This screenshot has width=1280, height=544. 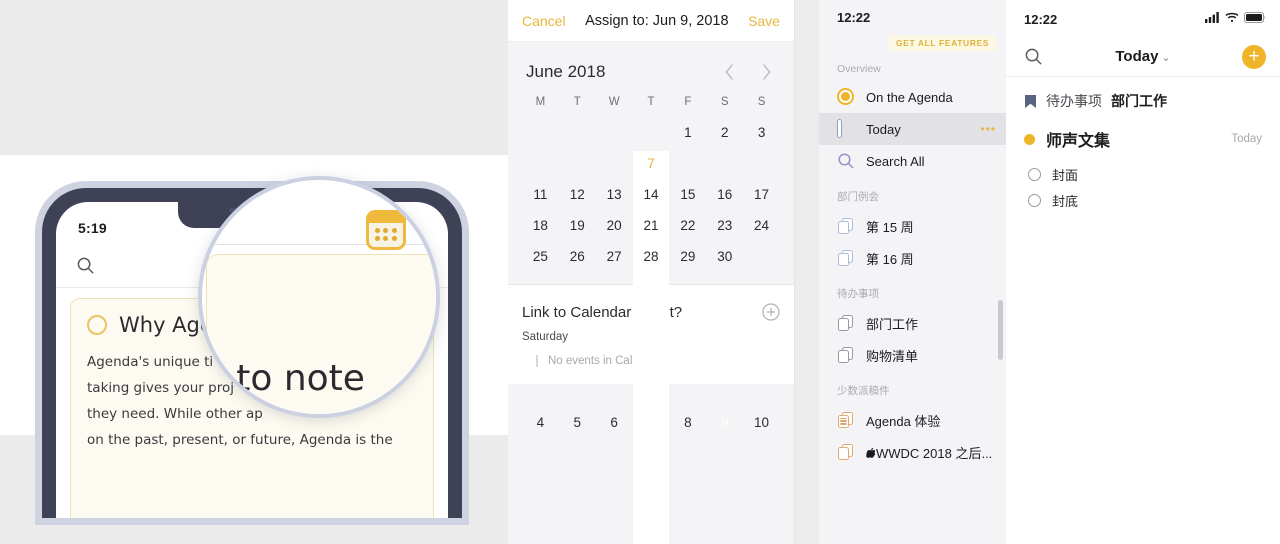 What do you see at coordinates (651, 102) in the screenshot?
I see `weekday-label: T` at bounding box center [651, 102].